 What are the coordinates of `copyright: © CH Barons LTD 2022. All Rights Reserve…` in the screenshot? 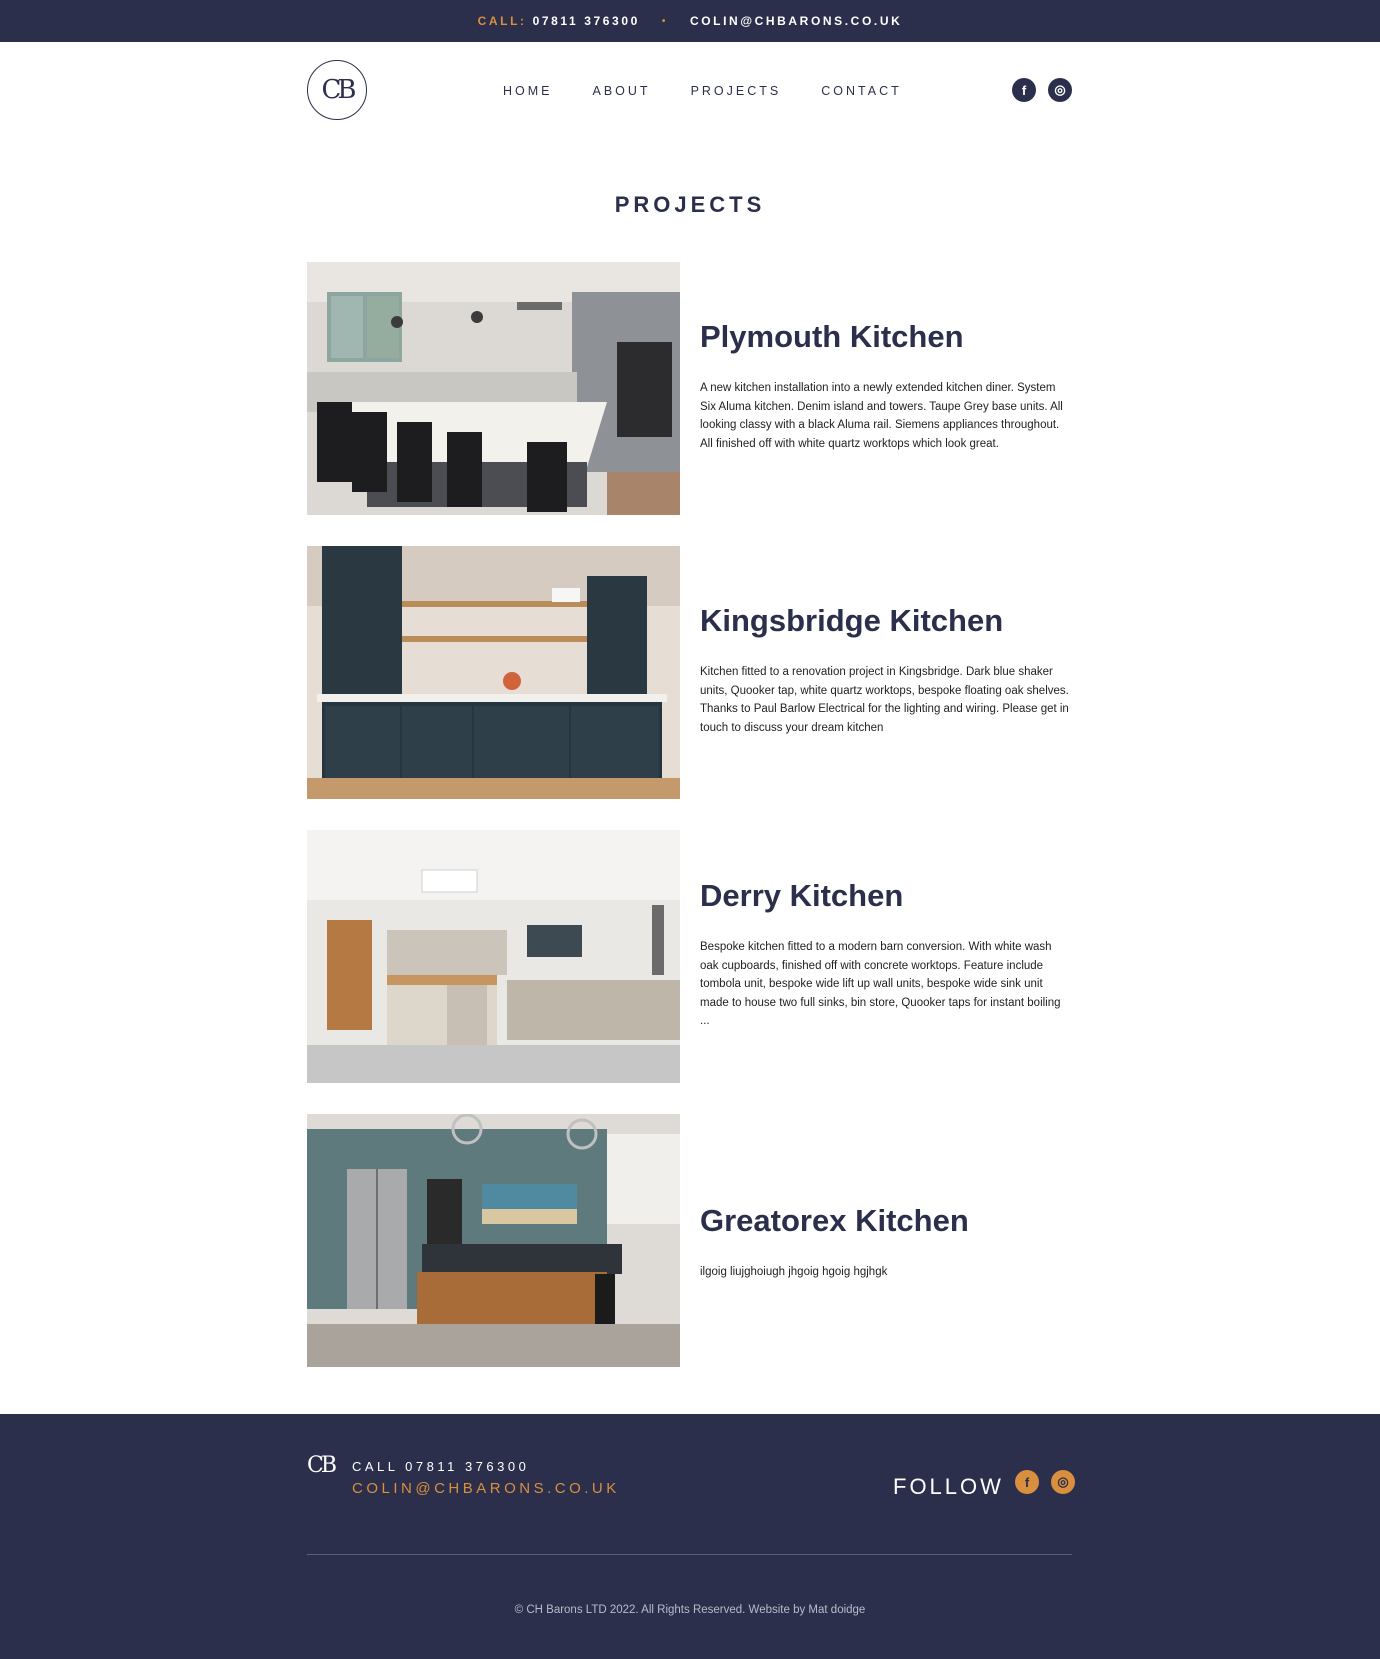 It's located at (690, 1610).